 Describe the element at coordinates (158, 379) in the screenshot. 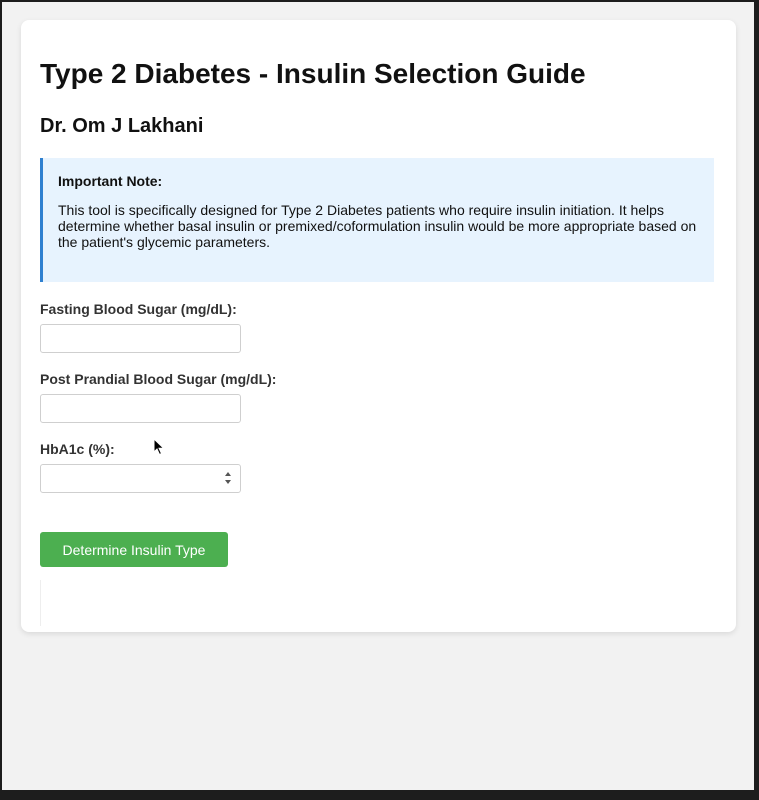

I see `post-prandial-label: Post Prandial Blood Sugar (mg/dL):` at that location.